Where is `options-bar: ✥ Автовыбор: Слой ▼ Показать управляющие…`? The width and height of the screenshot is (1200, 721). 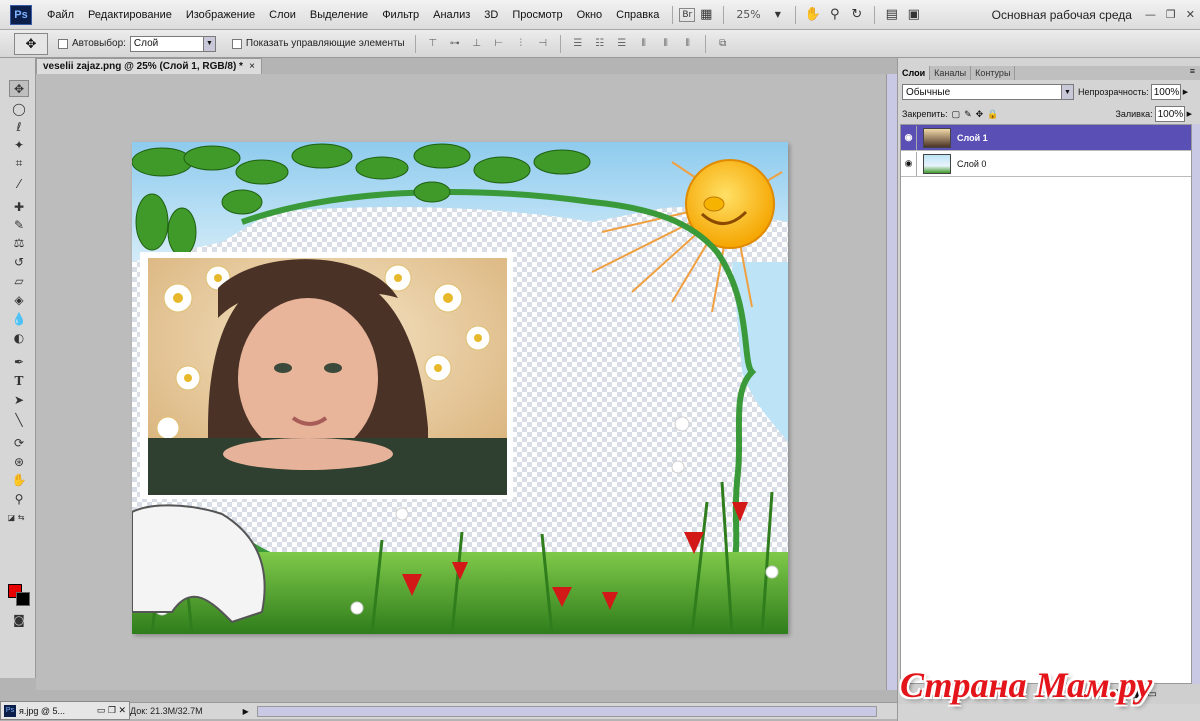 options-bar: ✥ Автовыбор: Слой ▼ Показать управляющие… is located at coordinates (600, 44).